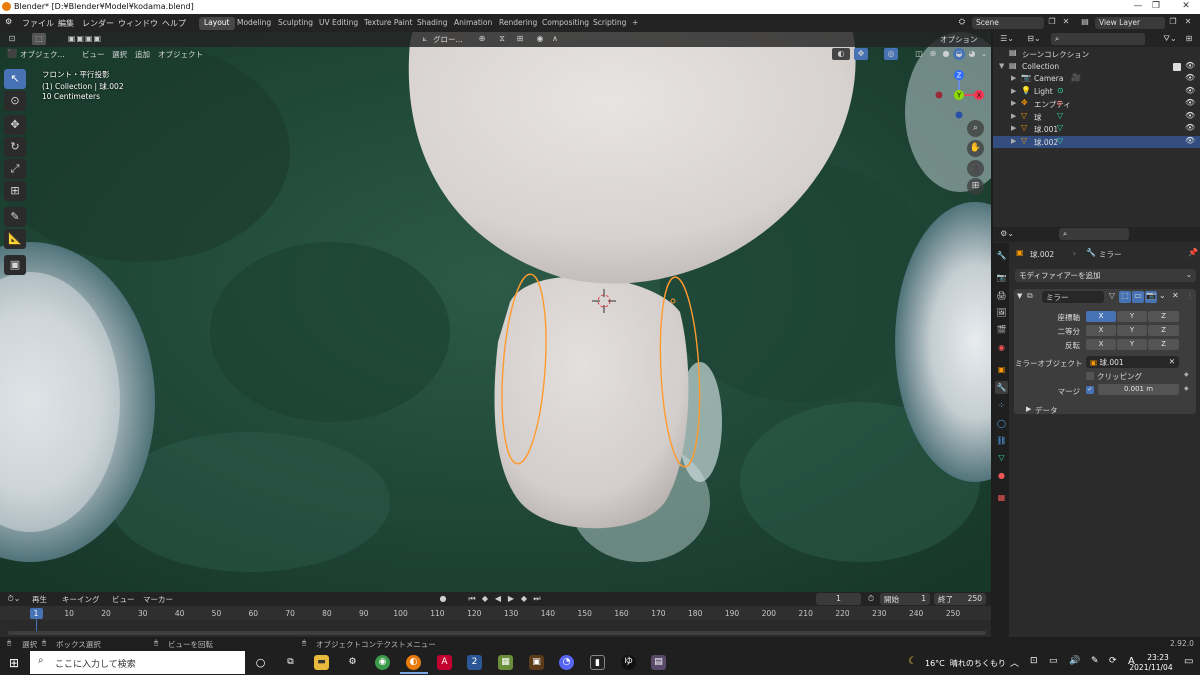 The height and width of the screenshot is (675, 1200). What do you see at coordinates (1052, 22) in the screenshot?
I see `new-scene-icon: ❐` at bounding box center [1052, 22].